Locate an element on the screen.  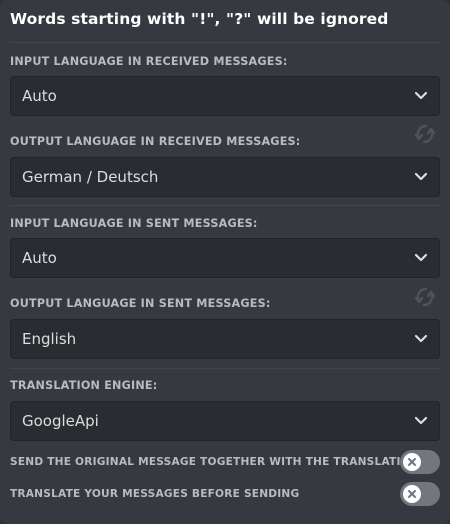
label-translation-engine: TRANSLATION ENGINE: is located at coordinates (84, 385).